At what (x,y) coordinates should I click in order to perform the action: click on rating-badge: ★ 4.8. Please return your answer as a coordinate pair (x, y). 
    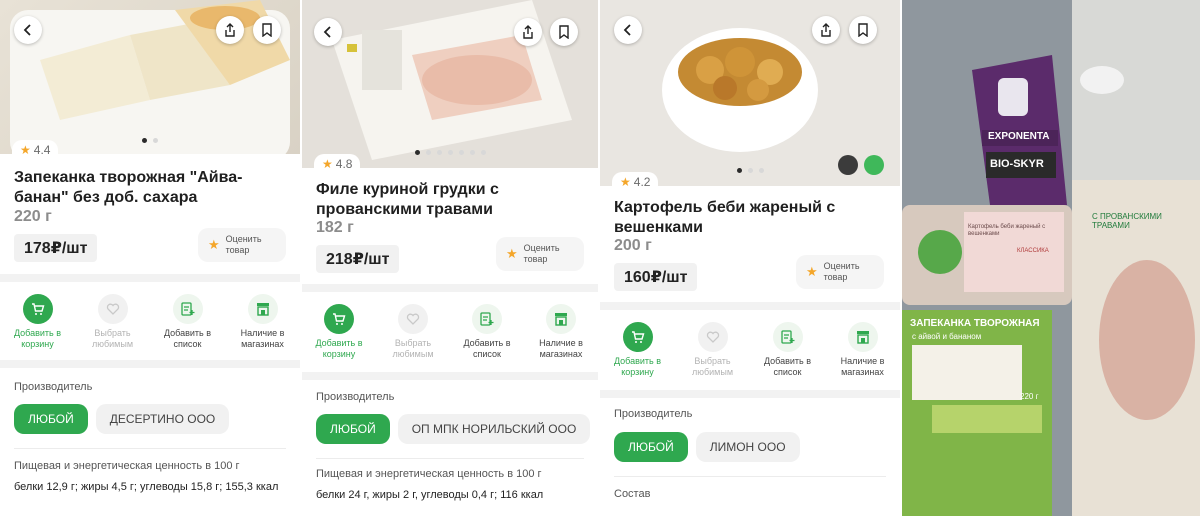
    Looking at the image, I should click on (337, 164).